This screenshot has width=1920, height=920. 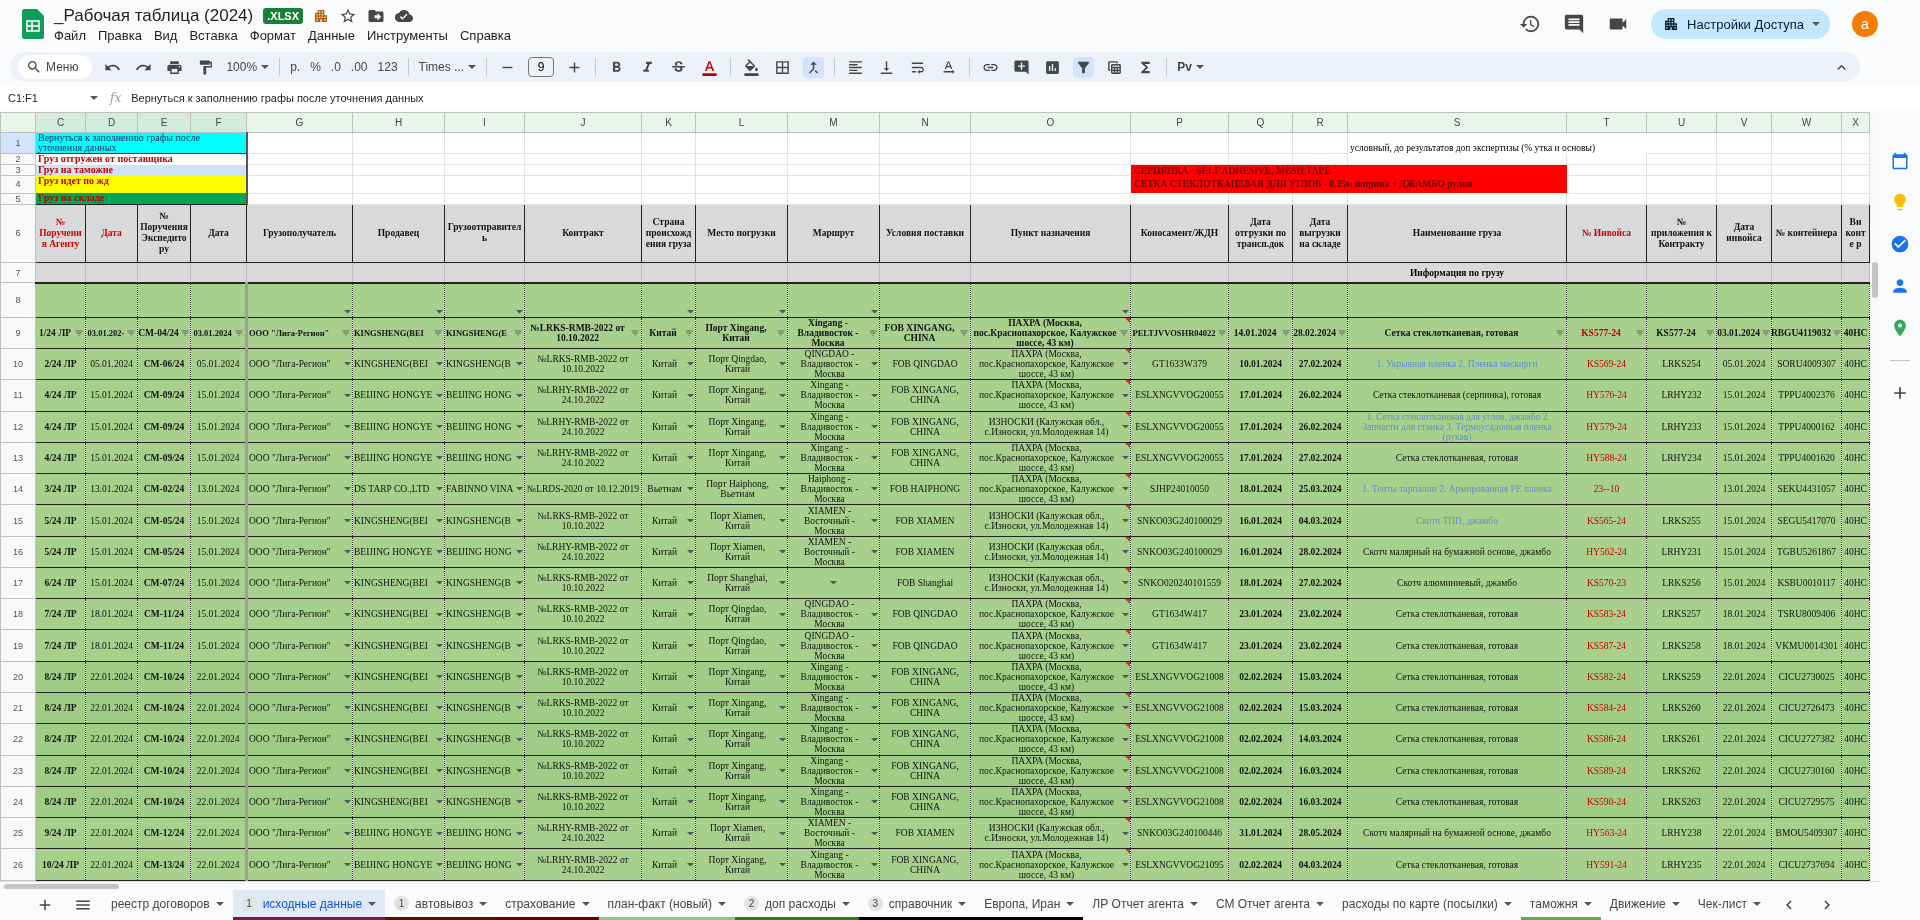 I want to click on sheet-tab: ЛР Отчет агента, so click(x=1145, y=905).